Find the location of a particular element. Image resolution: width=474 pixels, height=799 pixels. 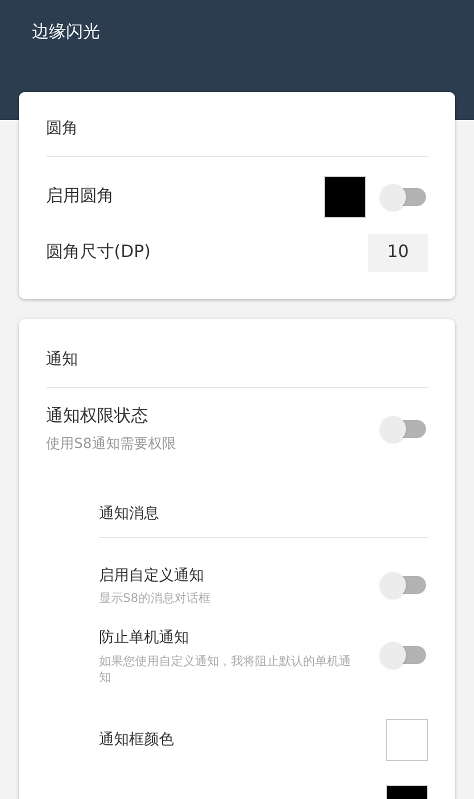

section-title: 通知 is located at coordinates (62, 358).